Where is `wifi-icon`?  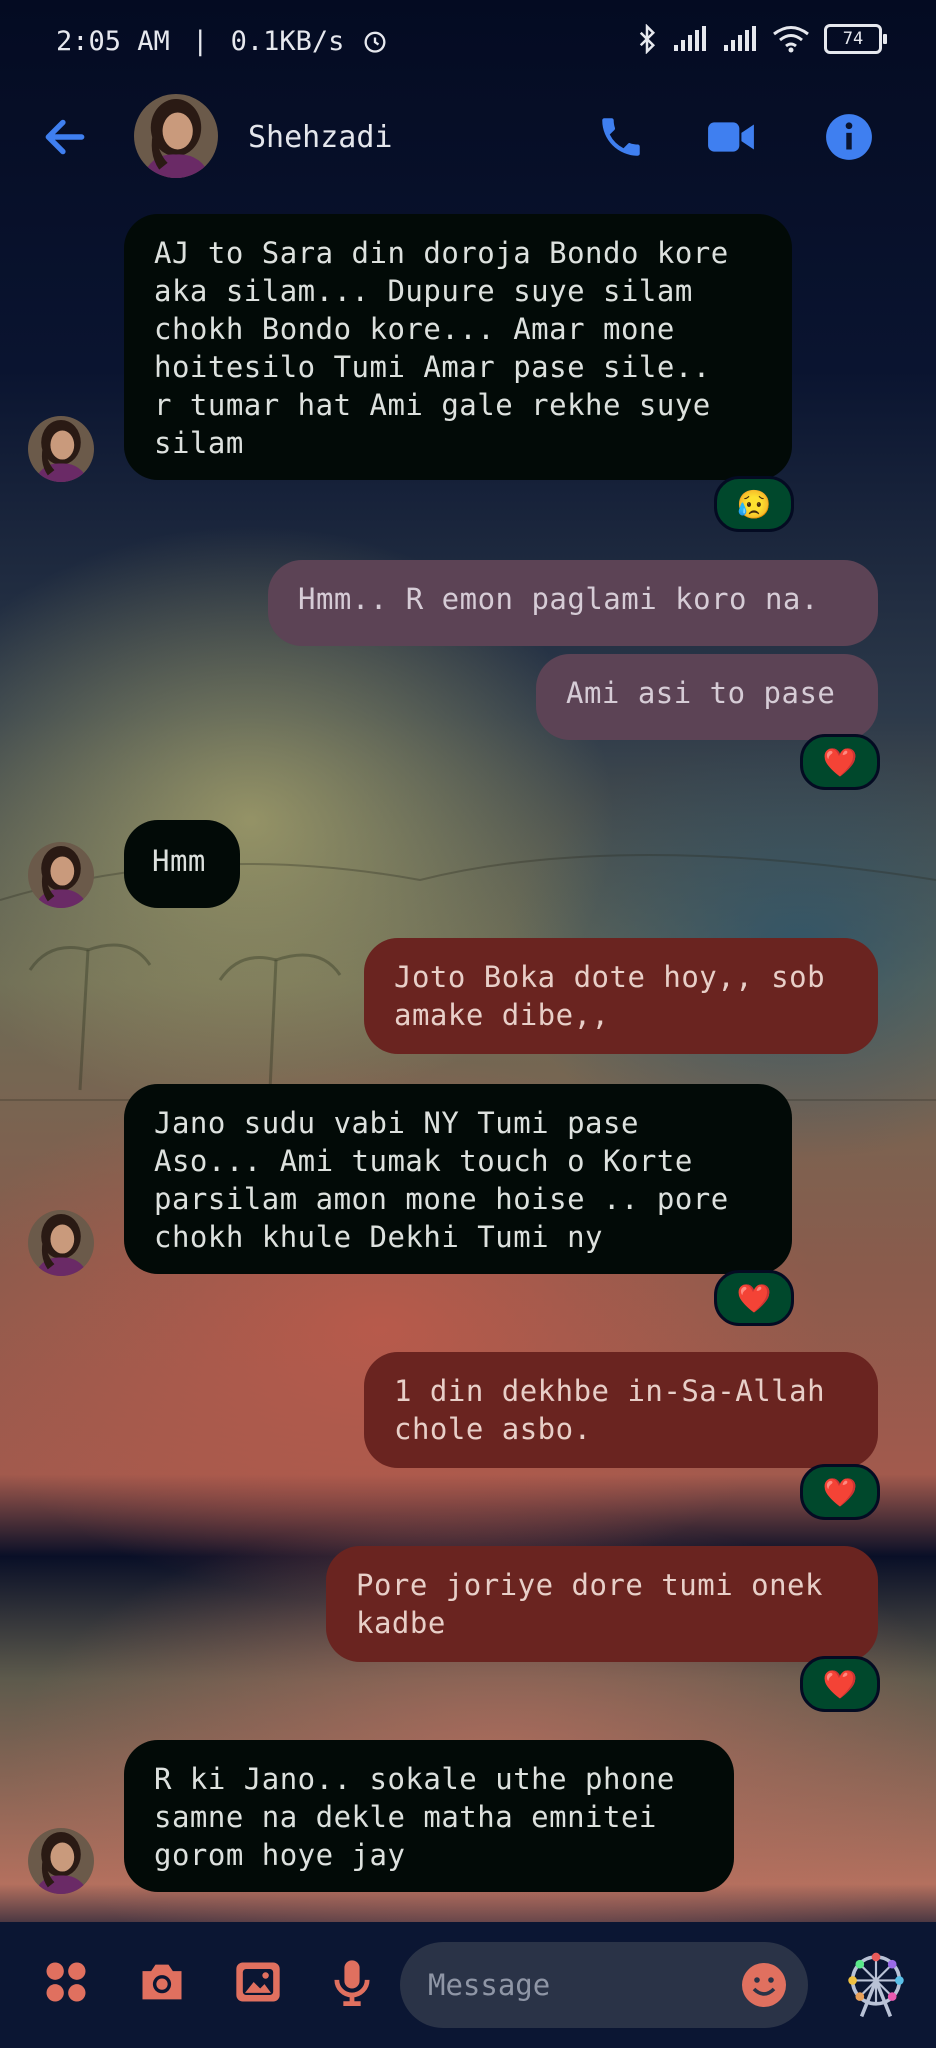
wifi-icon is located at coordinates (791, 39).